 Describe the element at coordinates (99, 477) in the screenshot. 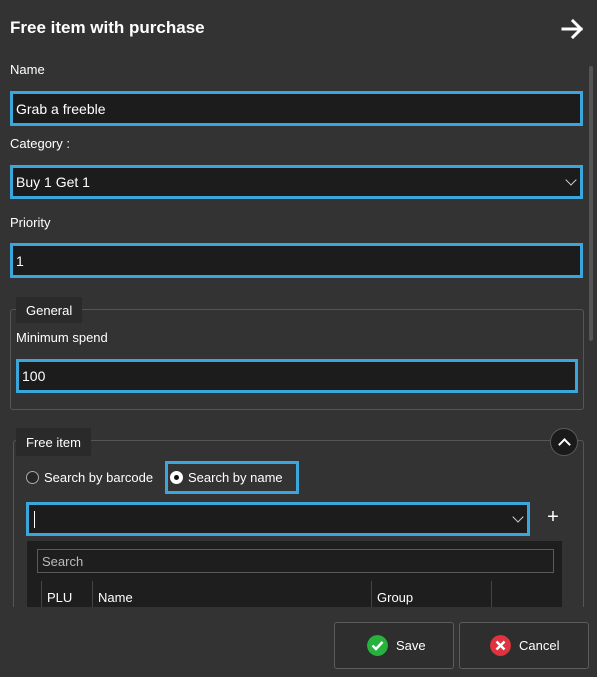

I see `radio-barcode-label: Search by barcode` at that location.